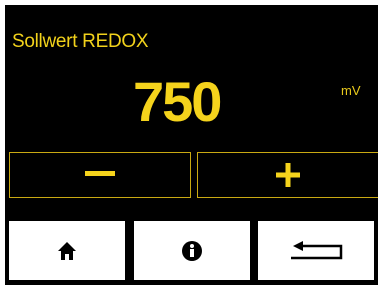 This screenshot has height=285, width=378. Describe the element at coordinates (177, 101) in the screenshot. I see `setpoint-value: 750` at that location.